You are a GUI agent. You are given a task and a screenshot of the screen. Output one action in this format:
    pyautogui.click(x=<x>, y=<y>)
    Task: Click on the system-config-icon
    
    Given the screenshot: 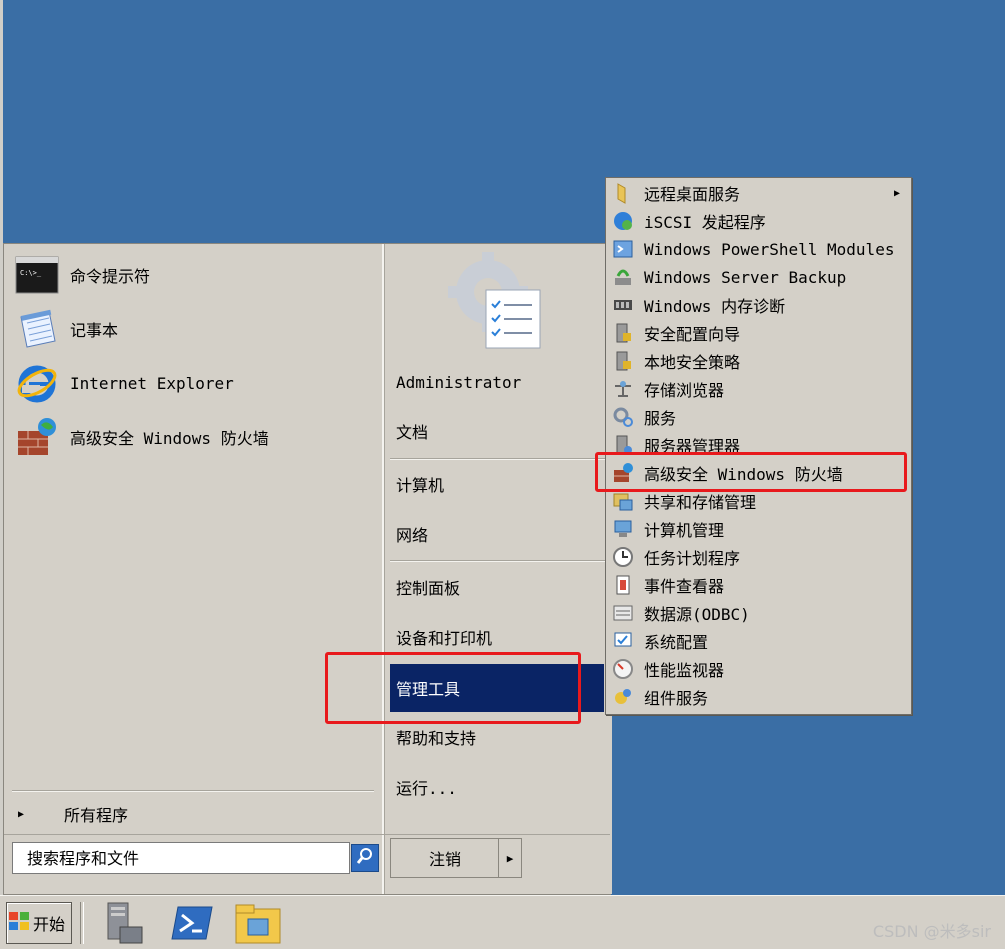 What is the action you would take?
    pyautogui.click(x=623, y=641)
    